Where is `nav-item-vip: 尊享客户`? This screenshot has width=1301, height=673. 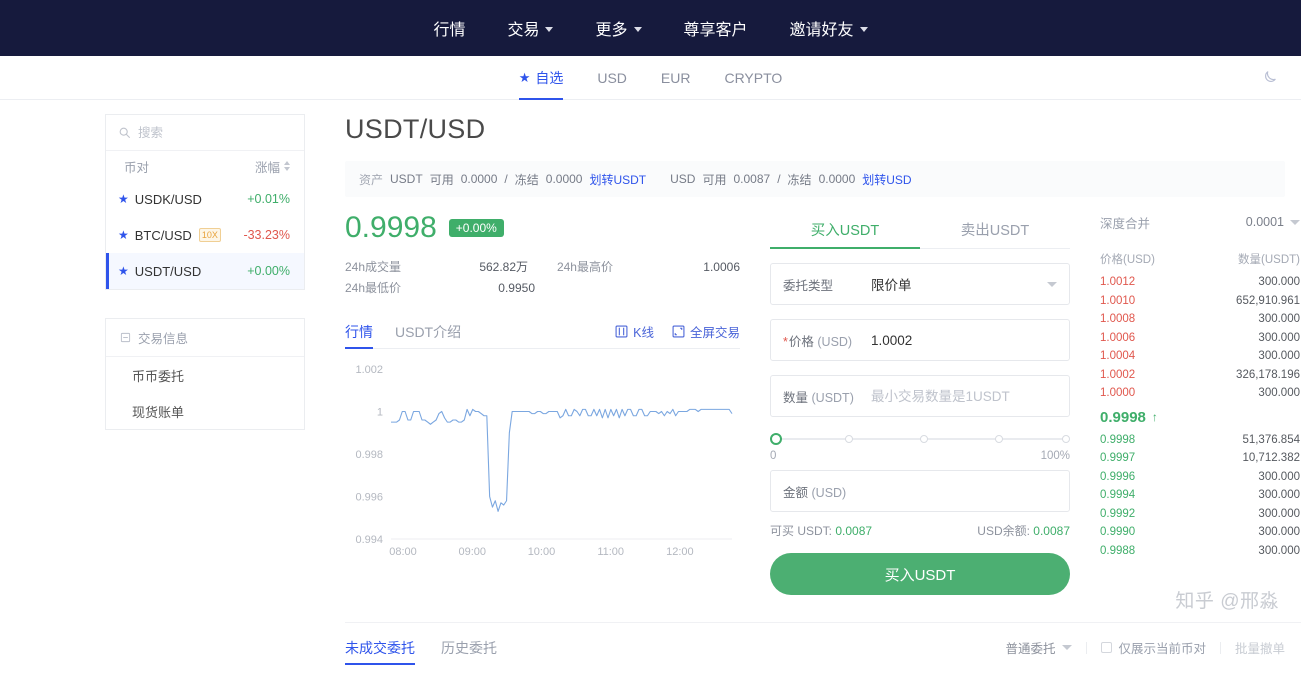
nav-item-vip: 尊享客户 is located at coordinates (716, 28).